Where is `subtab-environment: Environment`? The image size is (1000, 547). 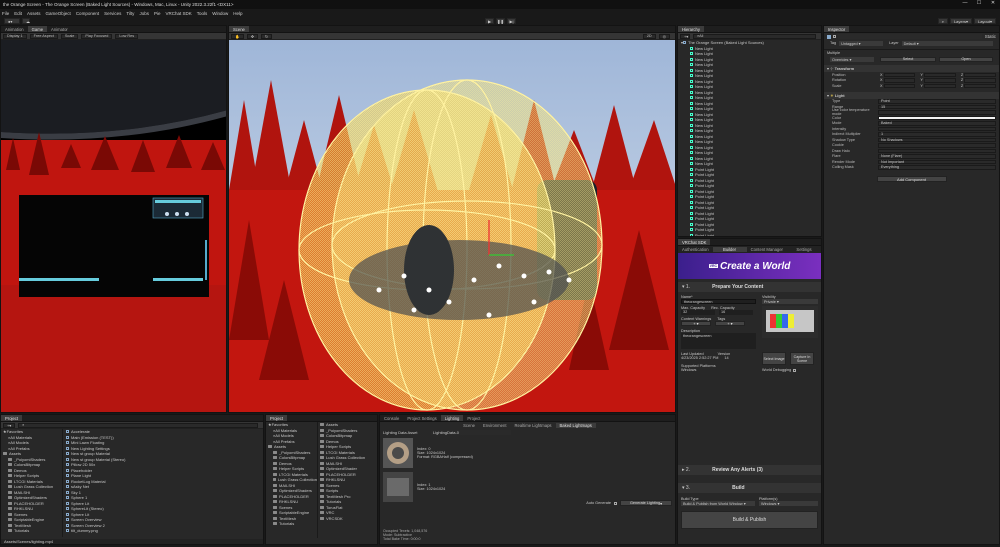
subtab-environment: Environment is located at coordinates (495, 425).